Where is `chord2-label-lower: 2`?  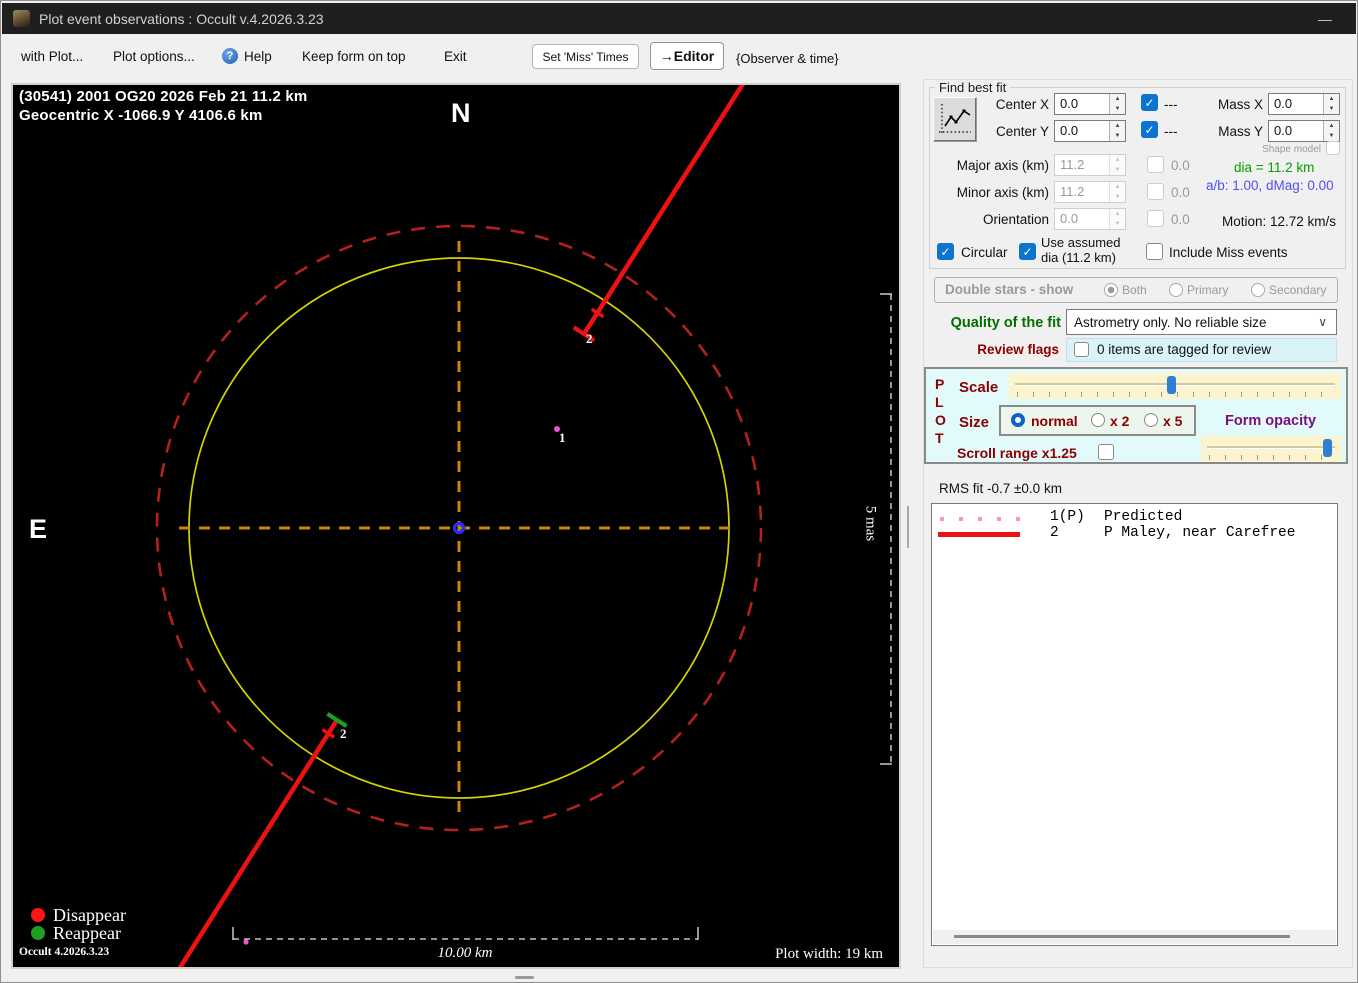
chord2-label-lower: 2 is located at coordinates (343, 733).